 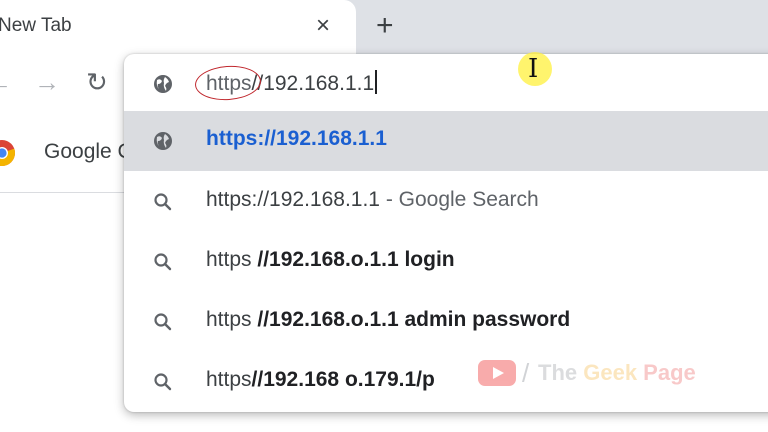 I want to click on tab-title: New Tab, so click(x=36, y=25).